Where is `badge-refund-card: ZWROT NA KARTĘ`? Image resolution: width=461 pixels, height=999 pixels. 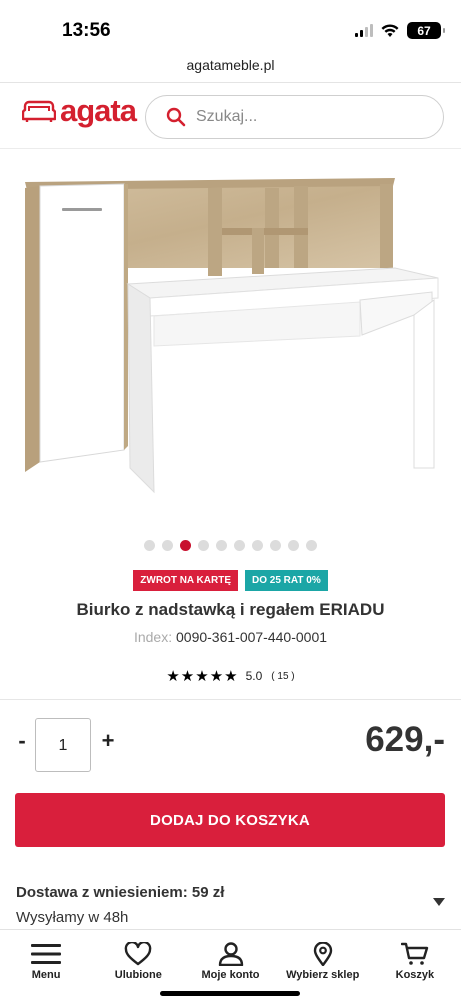
badge-refund-card: ZWROT NA KARTĘ is located at coordinates (185, 580).